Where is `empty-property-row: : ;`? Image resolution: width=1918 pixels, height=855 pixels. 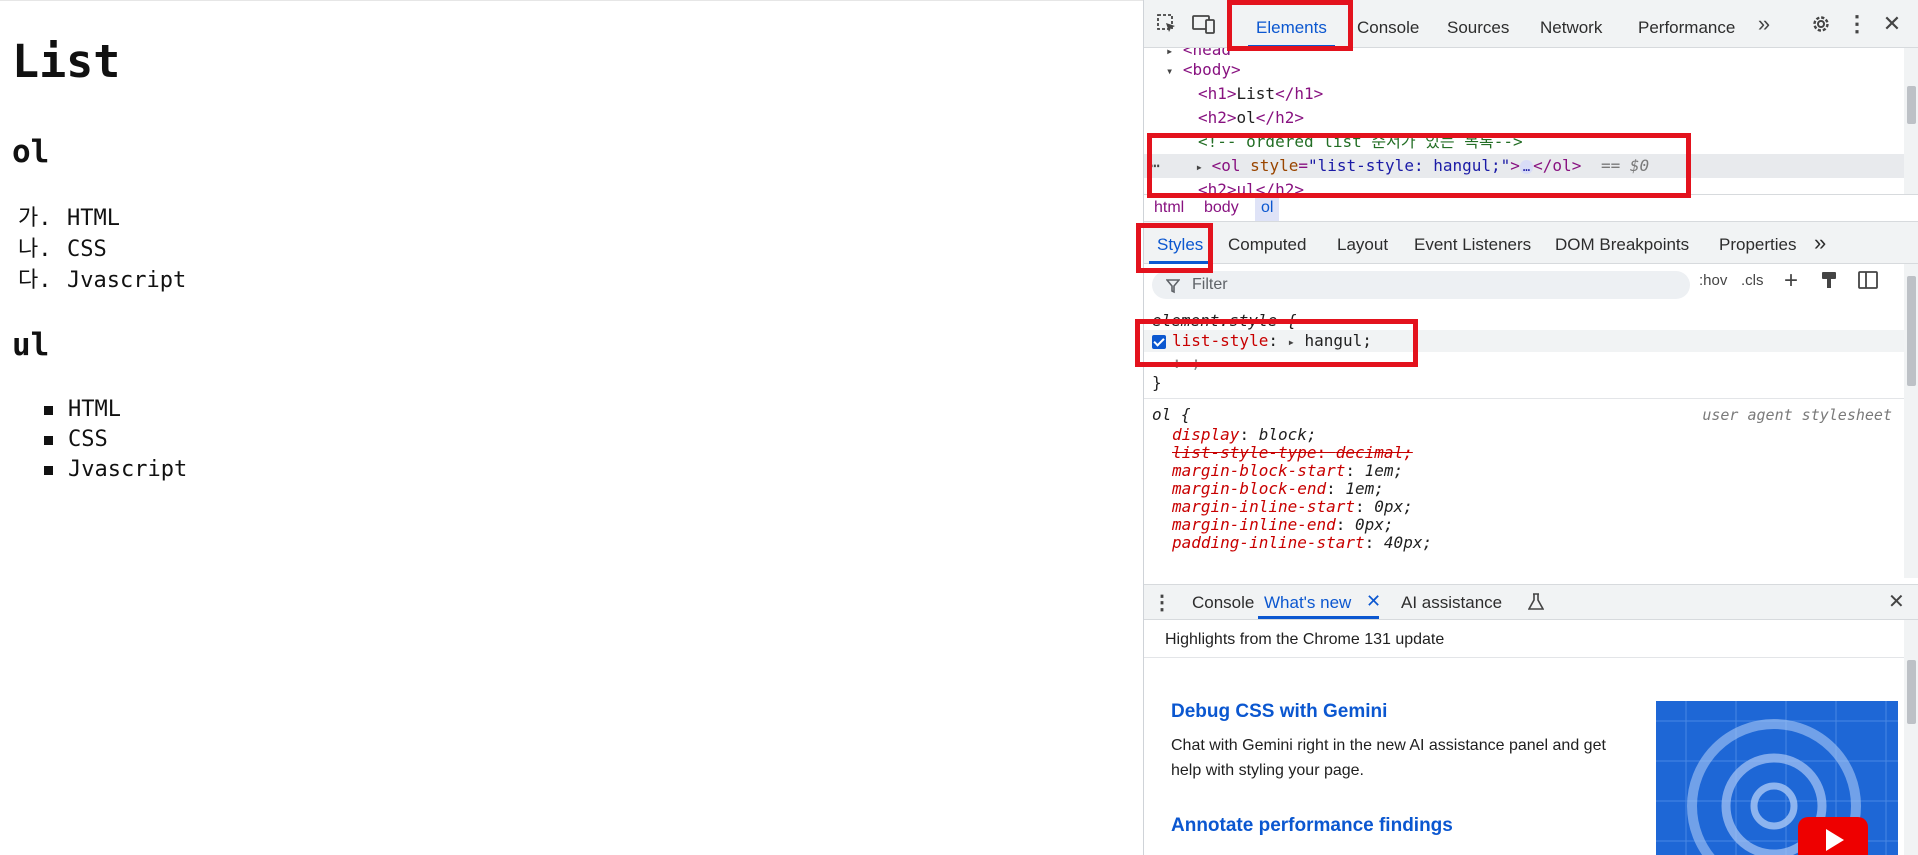 empty-property-row: : ; is located at coordinates (1186, 363).